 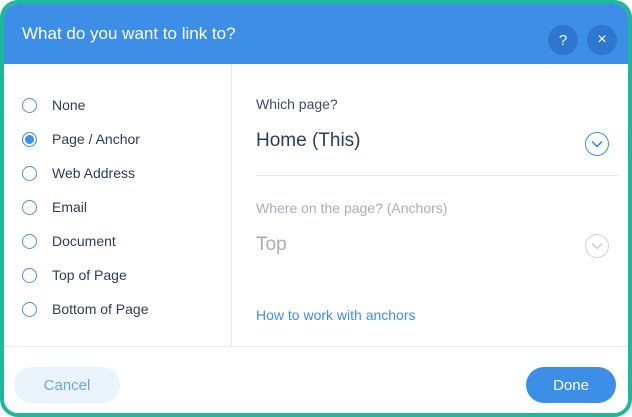 I want to click on anchor-select-label: Where on the page? (Anchors), so click(x=352, y=208).